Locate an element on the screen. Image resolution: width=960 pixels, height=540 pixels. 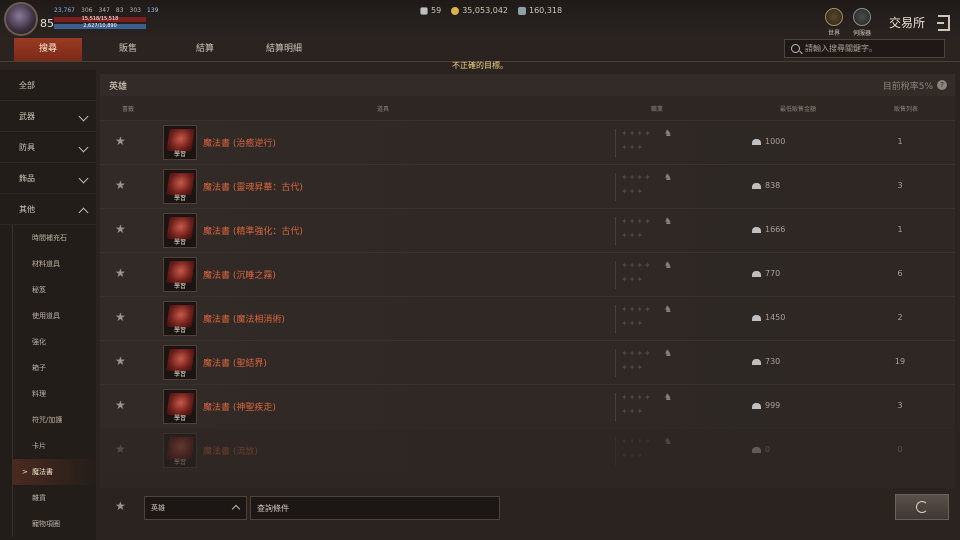
table-row: ★ 學習 魔法書 (神聖疾走) ✦✦✦✦ ✦✦✦ ♞ 999 3 is located at coordinates (527, 406).